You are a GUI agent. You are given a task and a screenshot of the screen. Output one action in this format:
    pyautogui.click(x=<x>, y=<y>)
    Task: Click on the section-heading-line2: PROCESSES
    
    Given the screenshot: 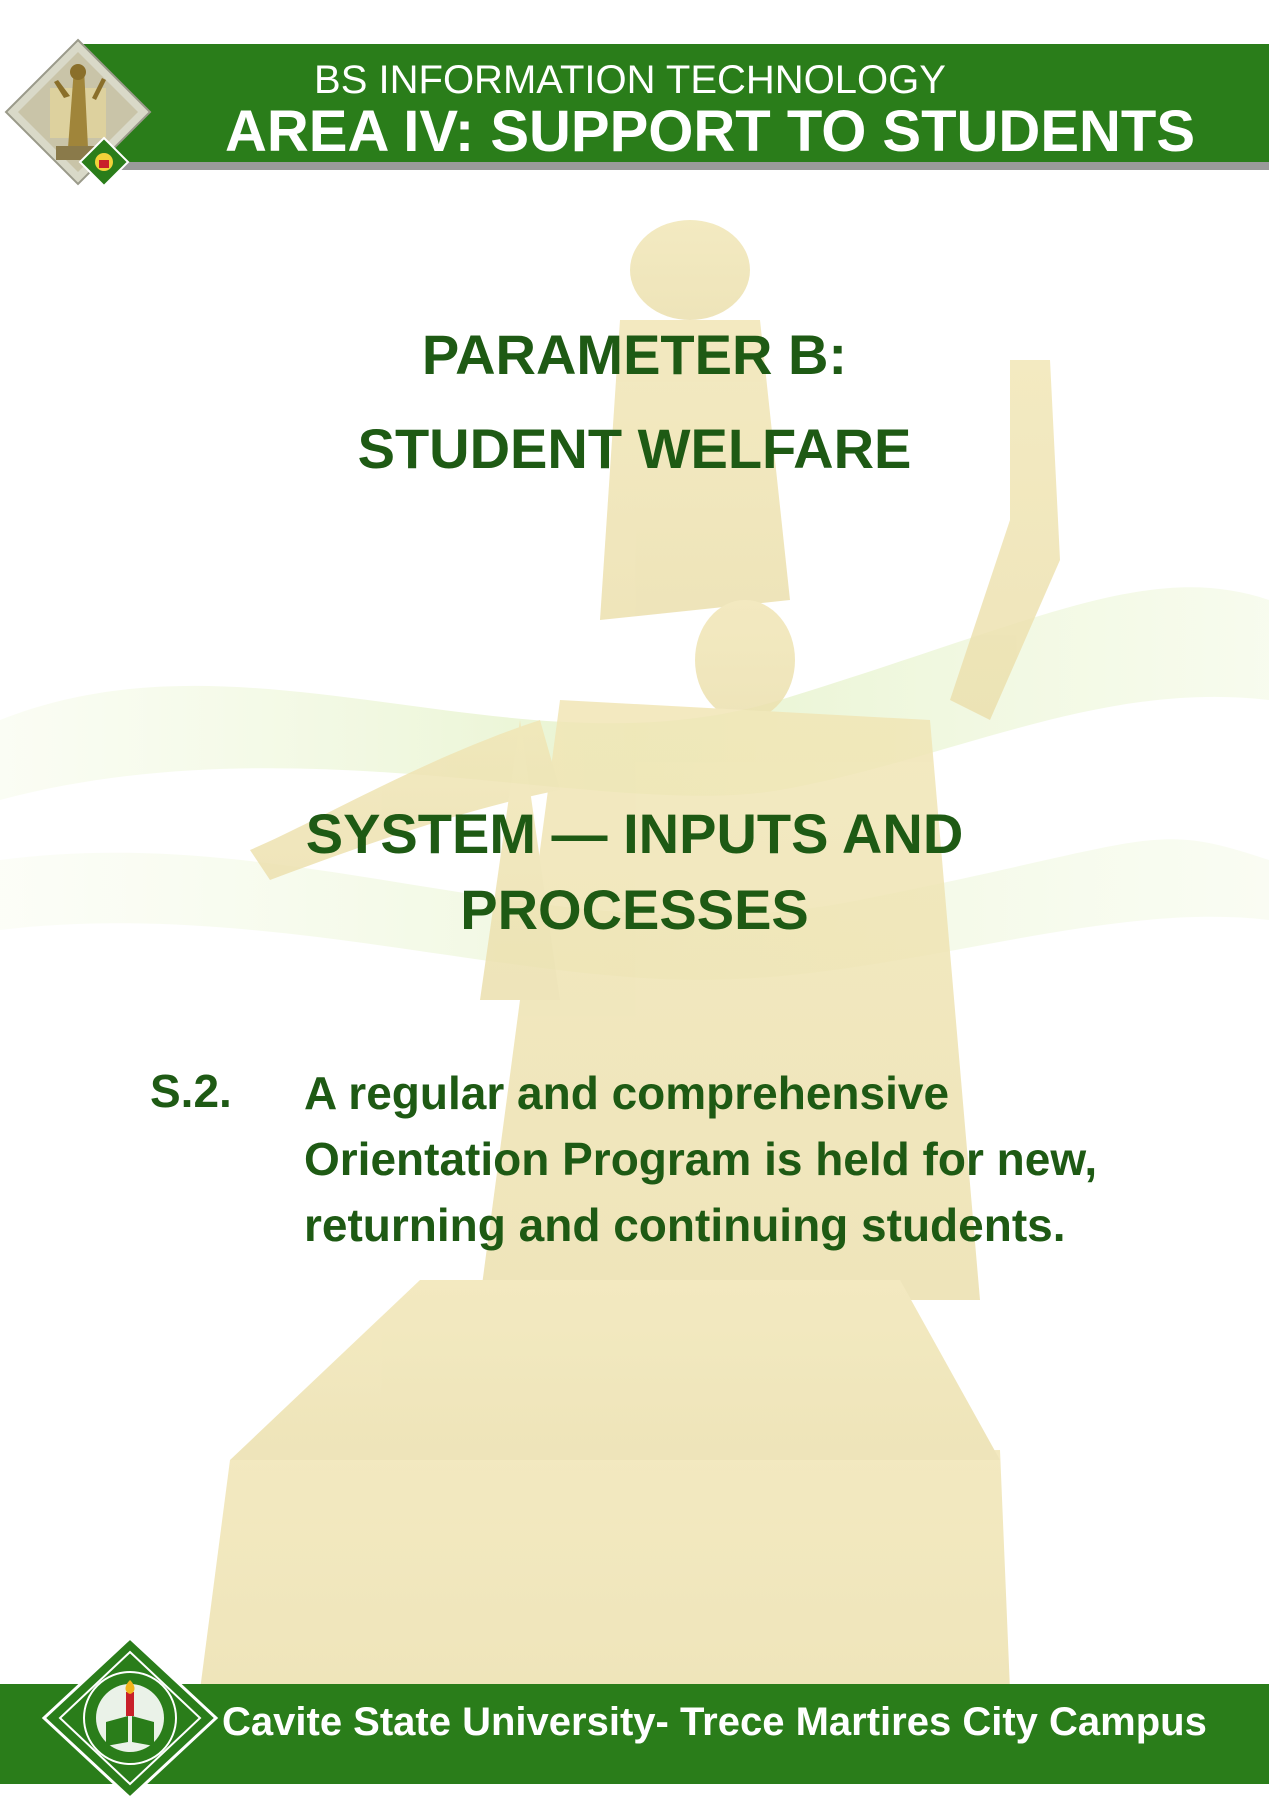 What is the action you would take?
    pyautogui.click(x=634, y=909)
    